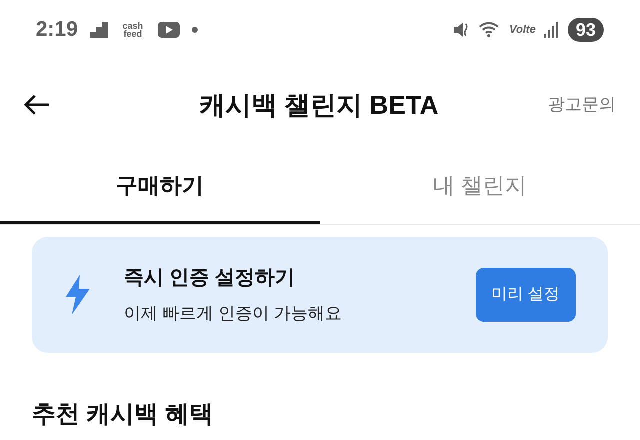 Image resolution: width=640 pixels, height=440 pixels. What do you see at coordinates (133, 30) in the screenshot?
I see `app-logo: cash feed` at bounding box center [133, 30].